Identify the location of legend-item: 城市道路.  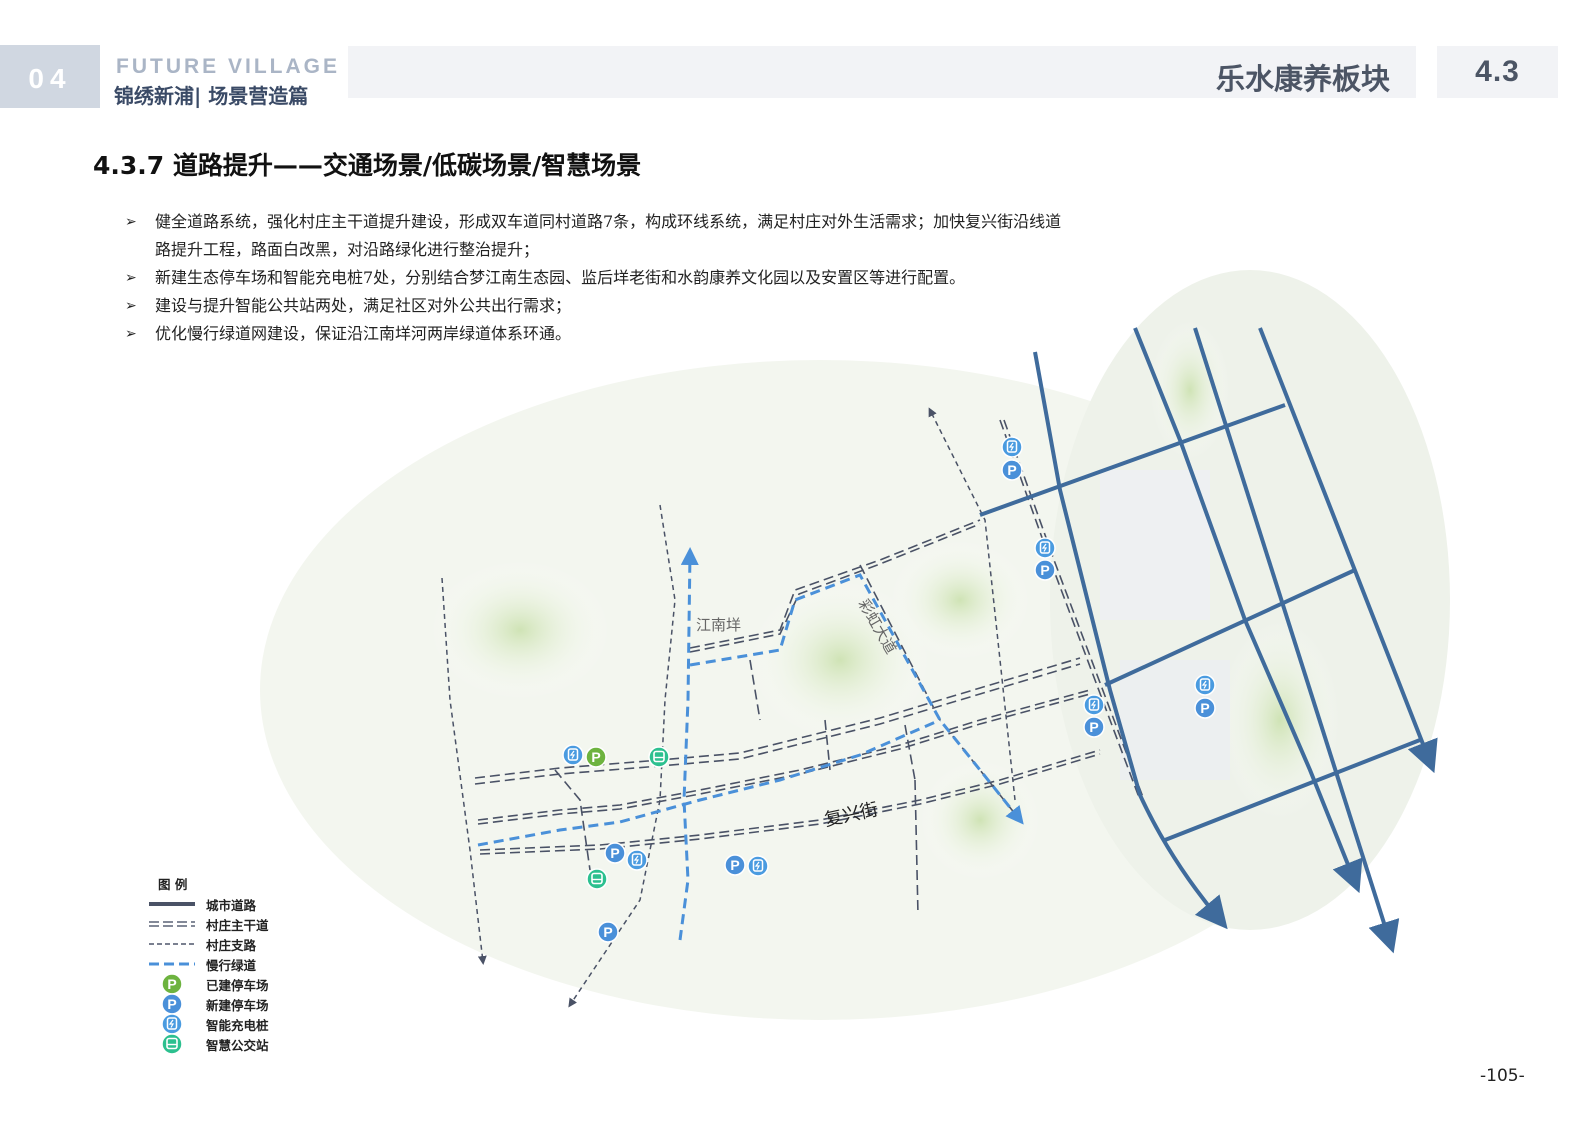
(208, 904).